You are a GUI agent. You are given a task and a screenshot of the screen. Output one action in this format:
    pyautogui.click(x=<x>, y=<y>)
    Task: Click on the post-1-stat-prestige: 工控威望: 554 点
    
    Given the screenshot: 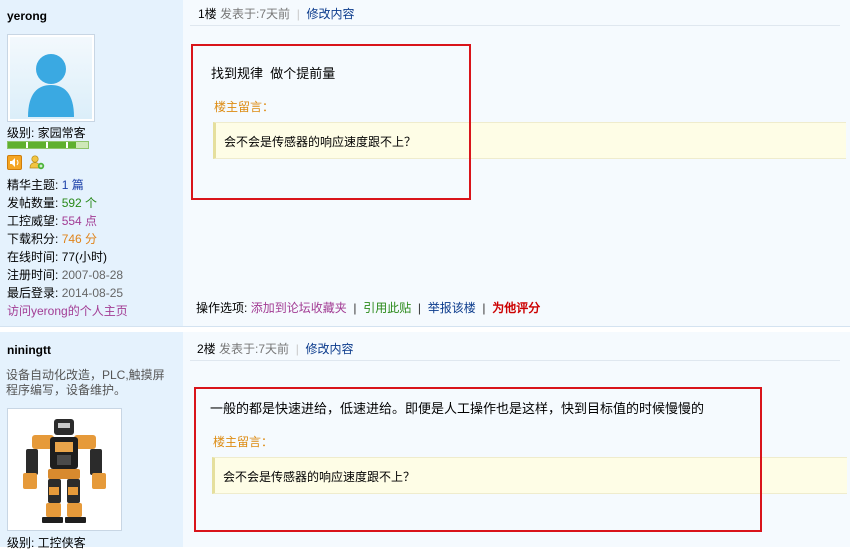 What is the action you would take?
    pyautogui.click(x=52, y=221)
    